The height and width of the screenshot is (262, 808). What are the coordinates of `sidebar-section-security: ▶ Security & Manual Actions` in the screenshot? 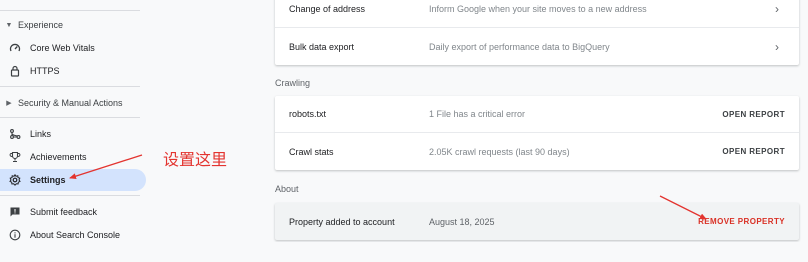 It's located at (61, 103).